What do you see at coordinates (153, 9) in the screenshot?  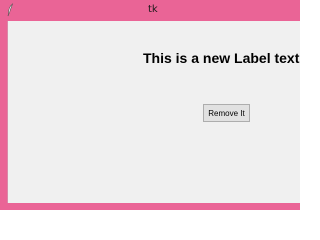 I see `window-title: tk` at bounding box center [153, 9].